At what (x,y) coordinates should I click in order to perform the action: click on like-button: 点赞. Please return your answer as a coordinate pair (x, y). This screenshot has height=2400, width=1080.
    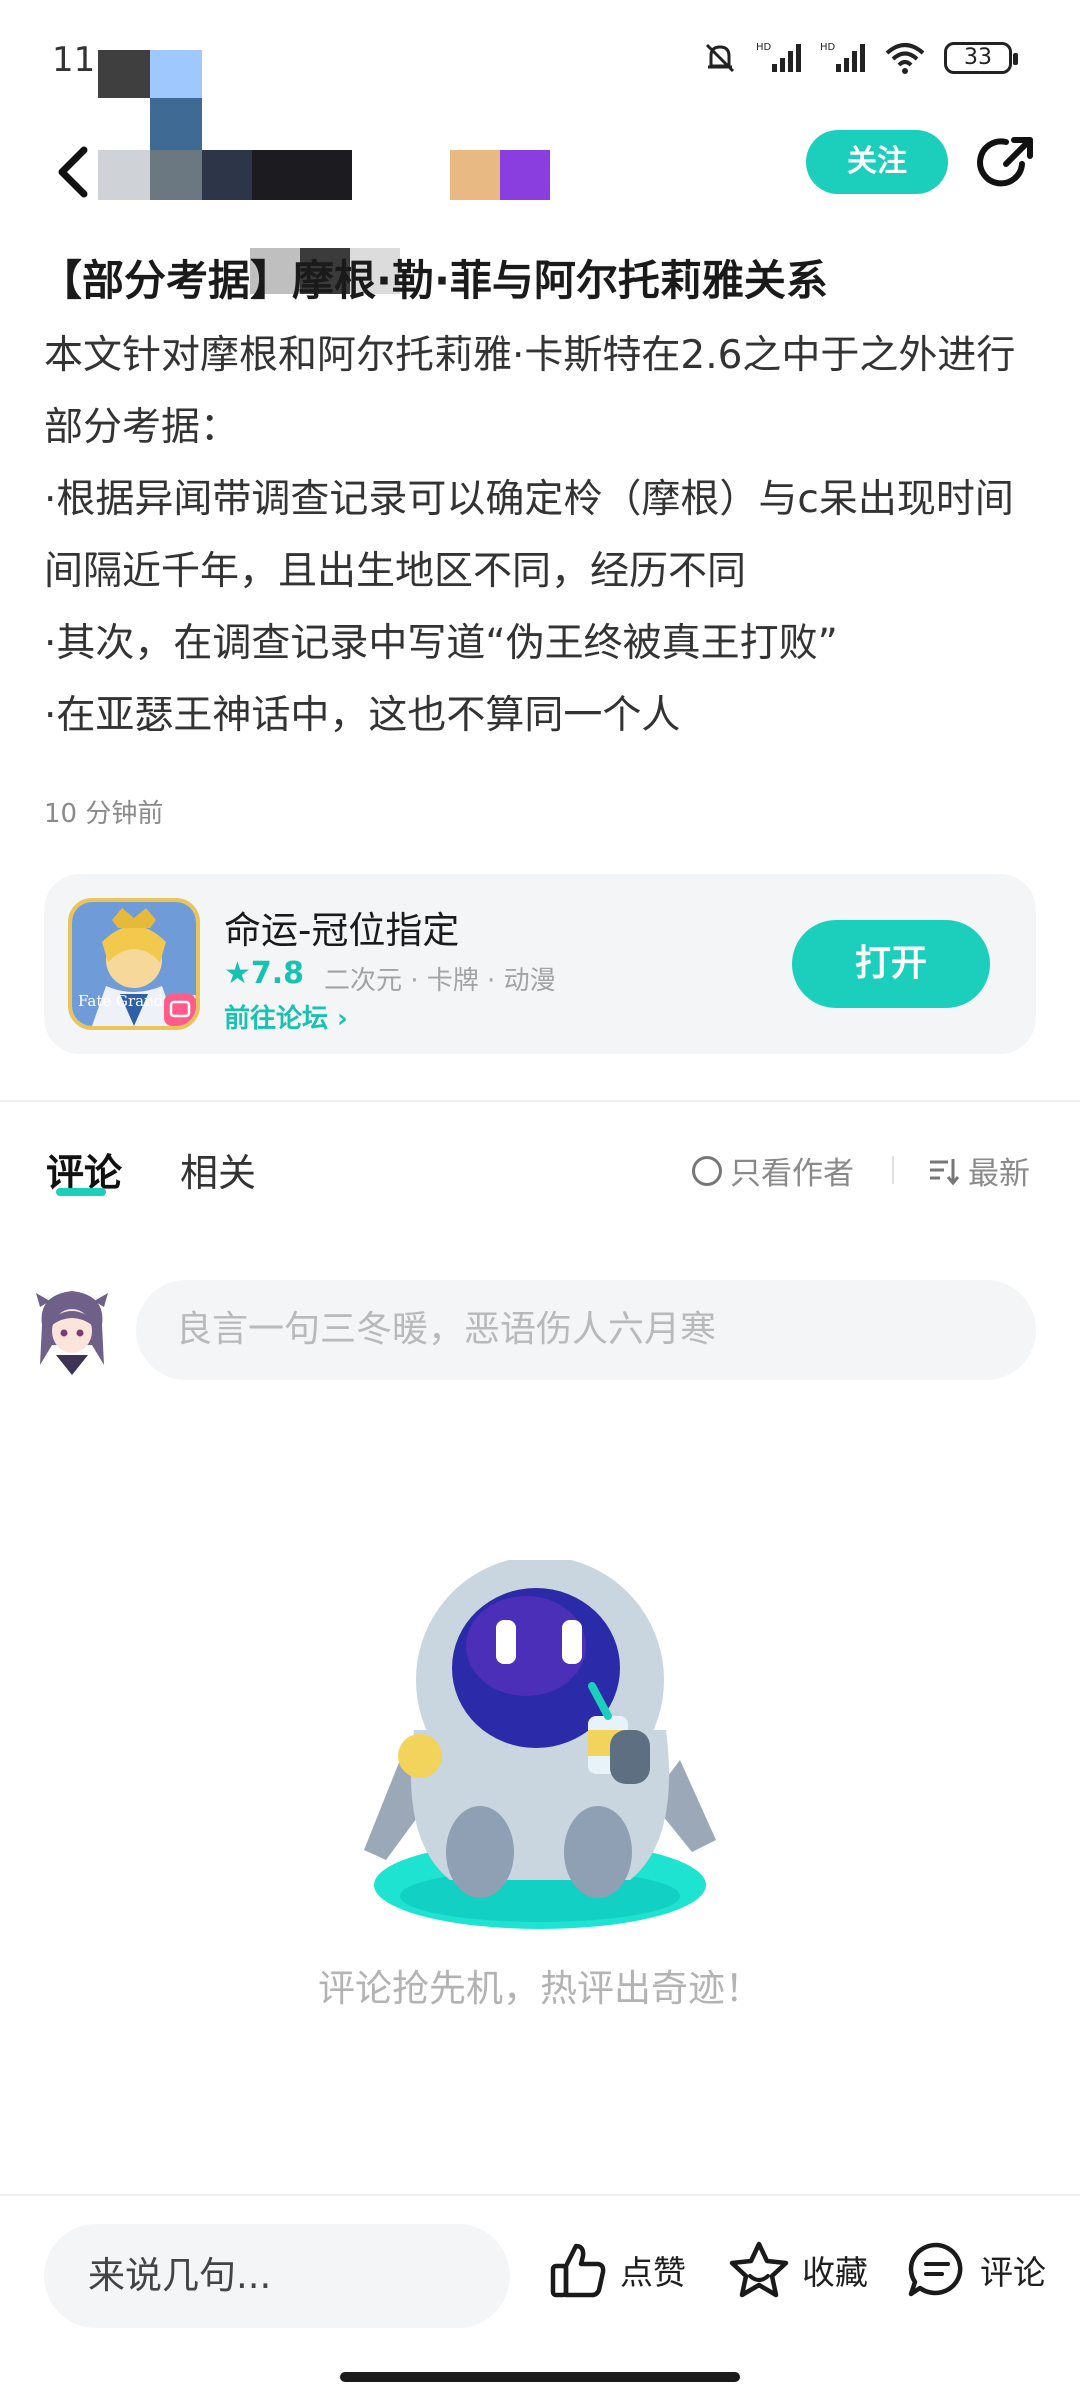
    Looking at the image, I should click on (617, 2270).